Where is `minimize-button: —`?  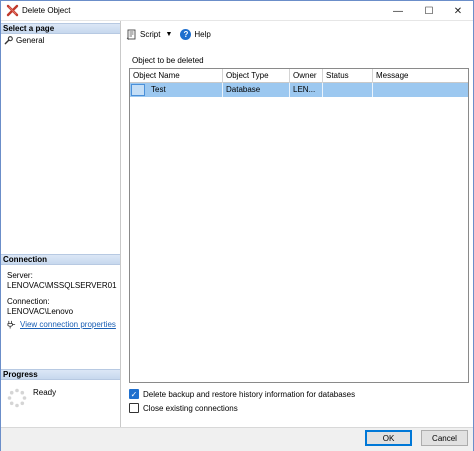
minimize-button: — is located at coordinates (398, 11).